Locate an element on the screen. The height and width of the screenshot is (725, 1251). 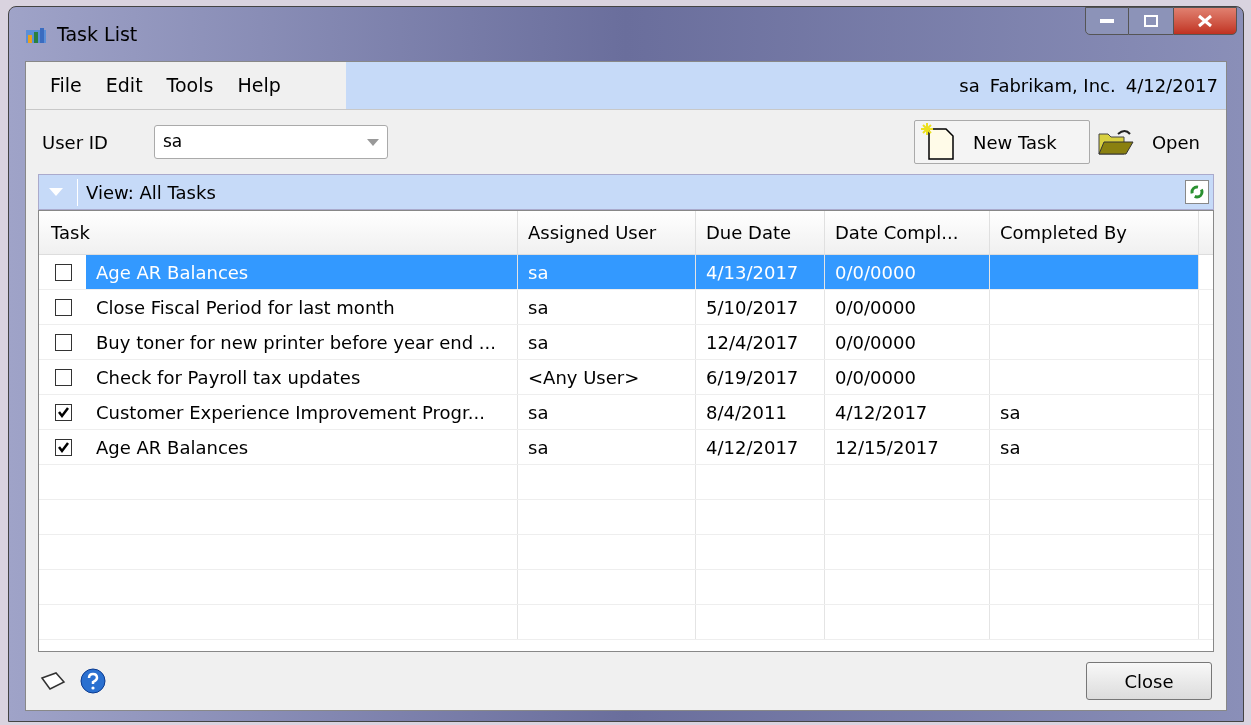
table-cell: 0/0/0000 is located at coordinates (907, 272).